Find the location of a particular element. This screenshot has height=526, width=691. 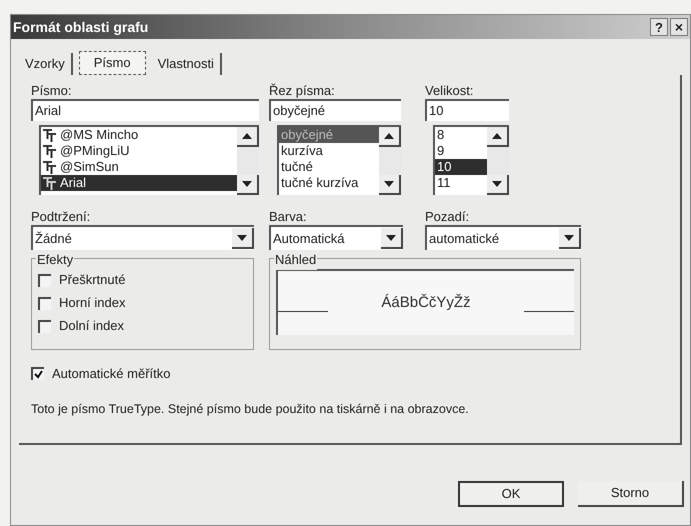

dropdown: automatické is located at coordinates (503, 237).